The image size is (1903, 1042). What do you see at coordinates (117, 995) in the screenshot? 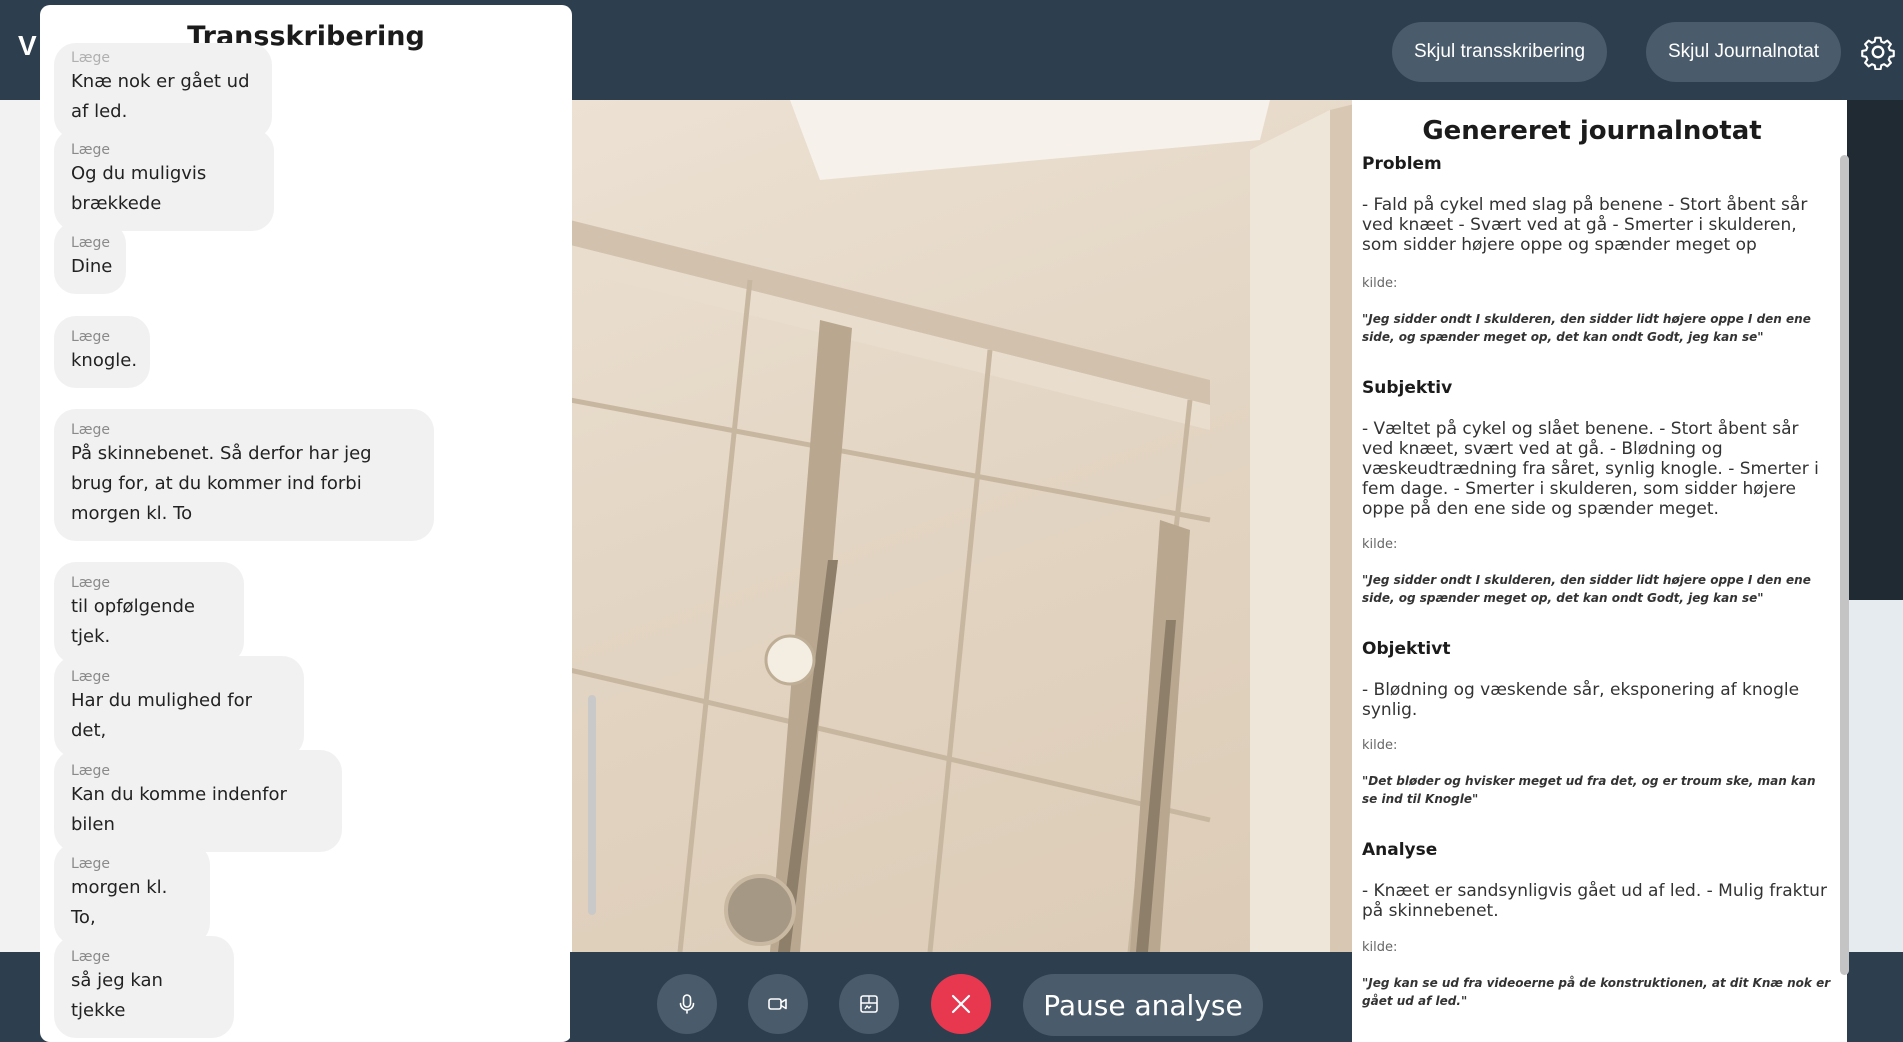
I see `message-text: så jeg kan tjekke` at bounding box center [117, 995].